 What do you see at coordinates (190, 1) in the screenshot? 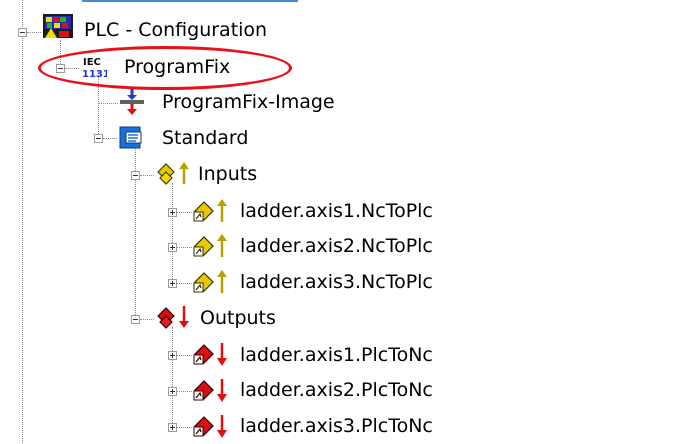
I see `selection-border` at bounding box center [190, 1].